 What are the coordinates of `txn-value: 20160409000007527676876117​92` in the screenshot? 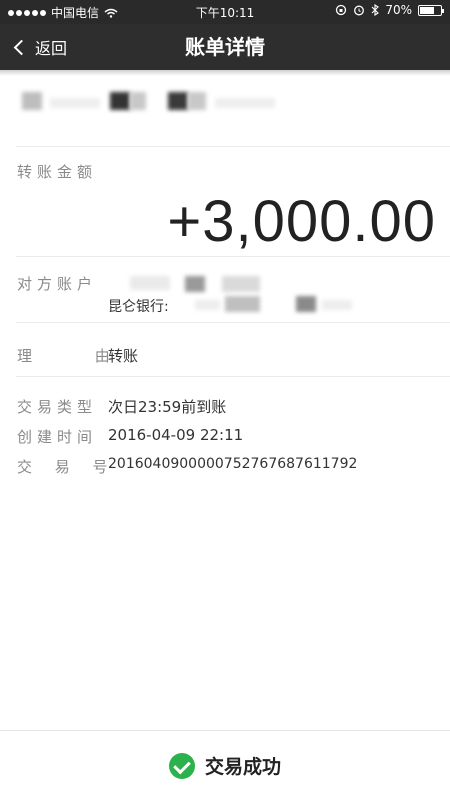 It's located at (233, 464).